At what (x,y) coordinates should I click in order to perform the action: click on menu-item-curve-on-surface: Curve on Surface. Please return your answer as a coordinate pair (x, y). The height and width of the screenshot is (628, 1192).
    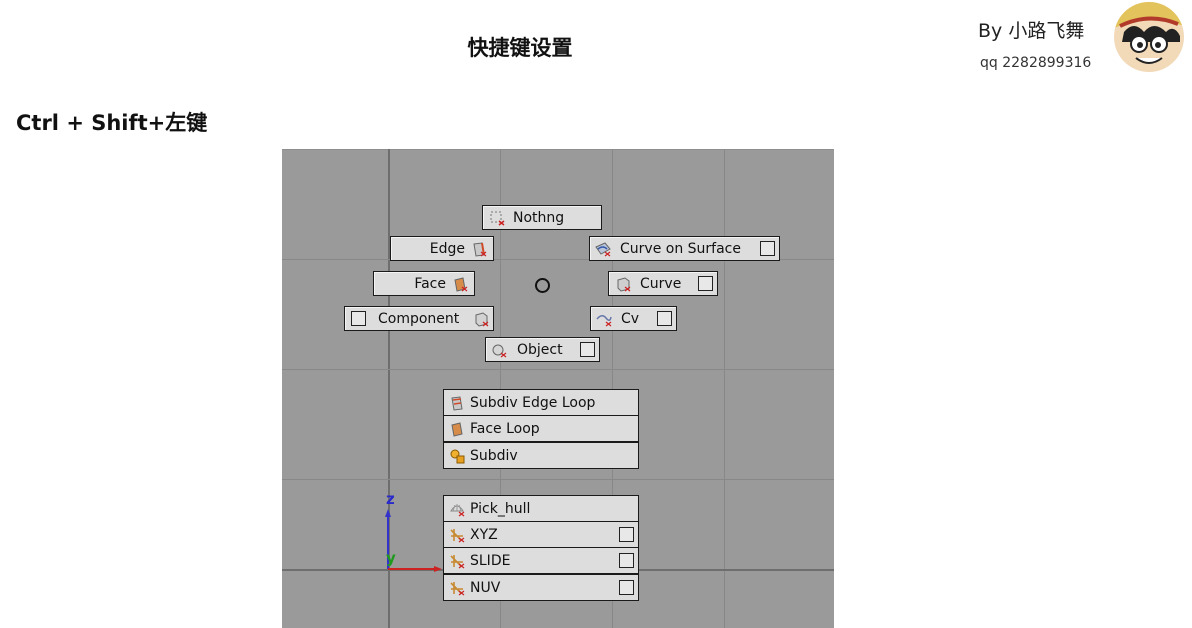
    Looking at the image, I should click on (684, 248).